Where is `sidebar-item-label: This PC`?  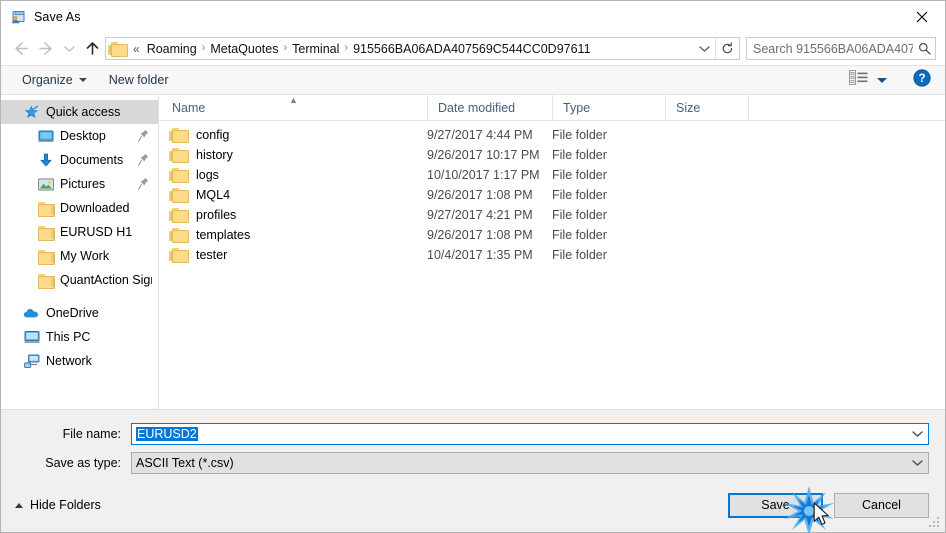
sidebar-item-label: This PC is located at coordinates (68, 337).